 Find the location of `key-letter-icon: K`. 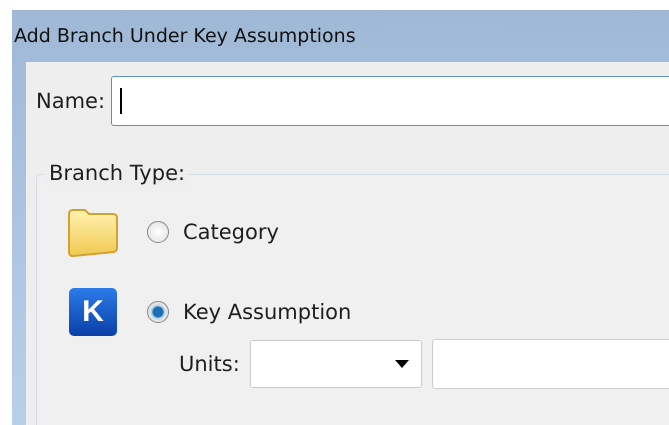

key-letter-icon: K is located at coordinates (93, 312).